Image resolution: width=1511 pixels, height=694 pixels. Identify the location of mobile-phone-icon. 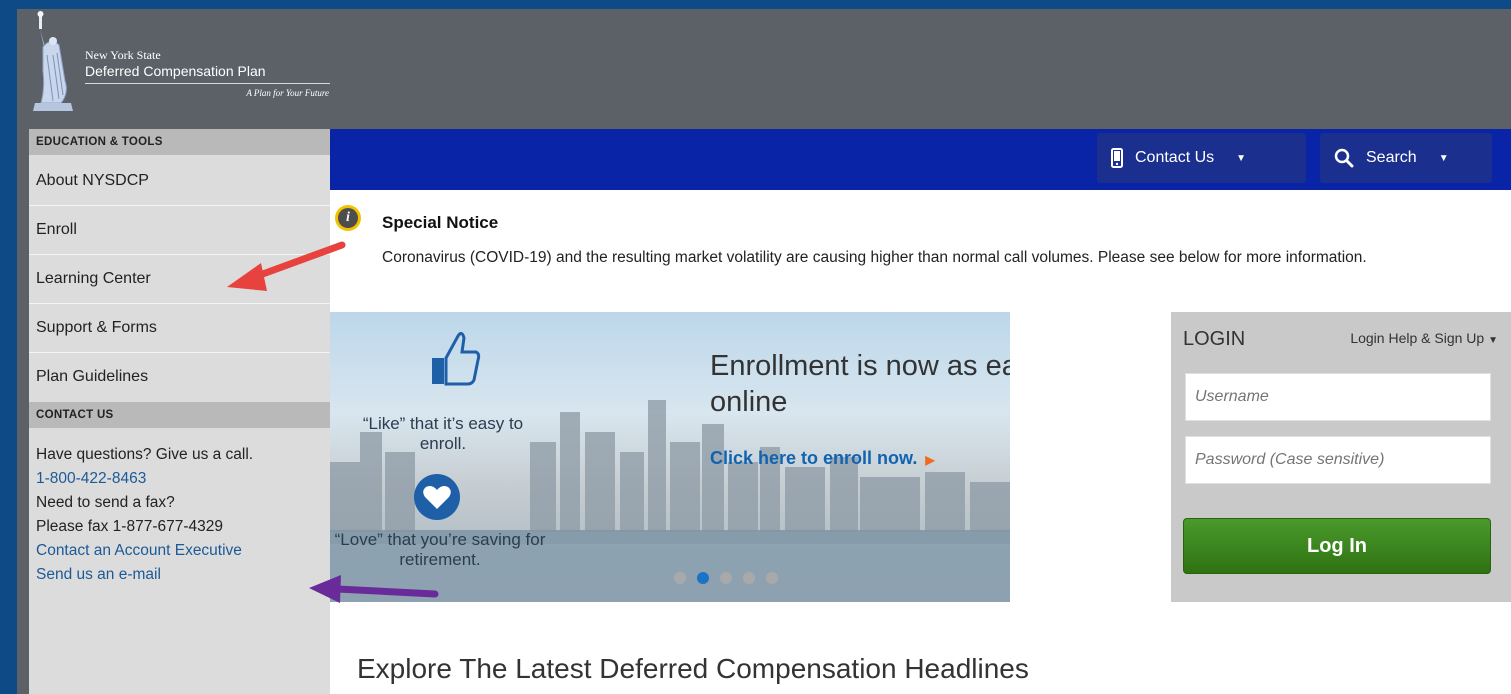
(1117, 158).